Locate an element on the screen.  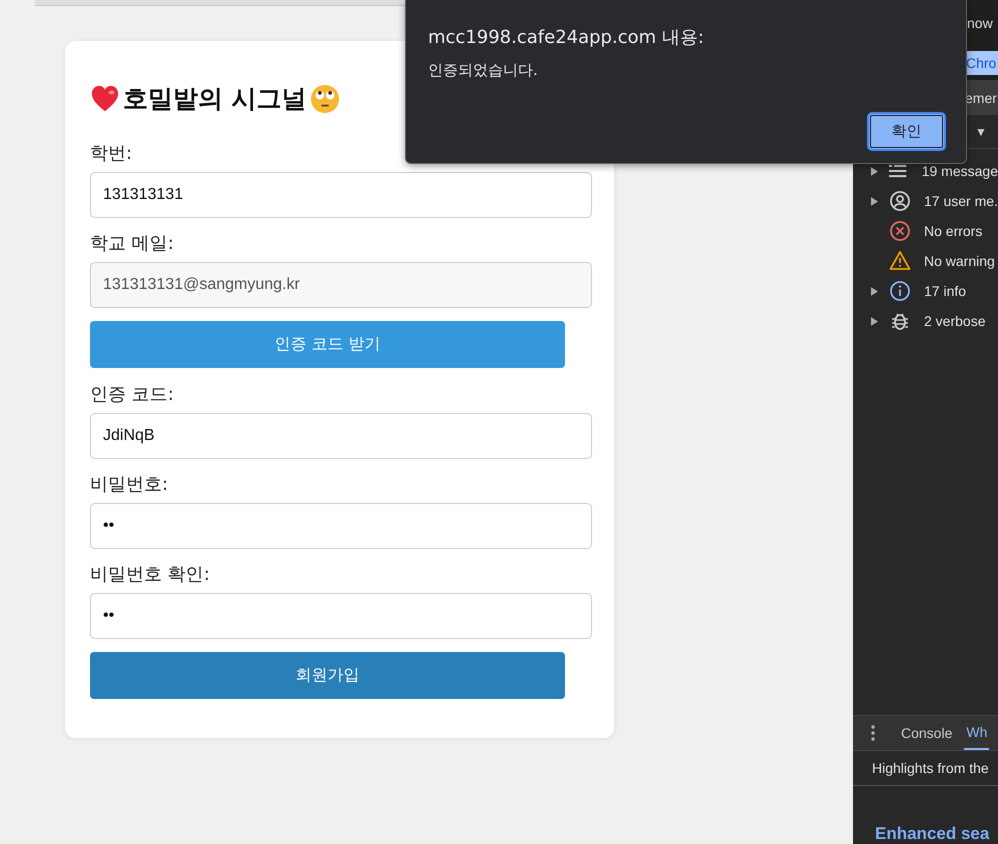
ok-button: 확인 is located at coordinates (906, 131).